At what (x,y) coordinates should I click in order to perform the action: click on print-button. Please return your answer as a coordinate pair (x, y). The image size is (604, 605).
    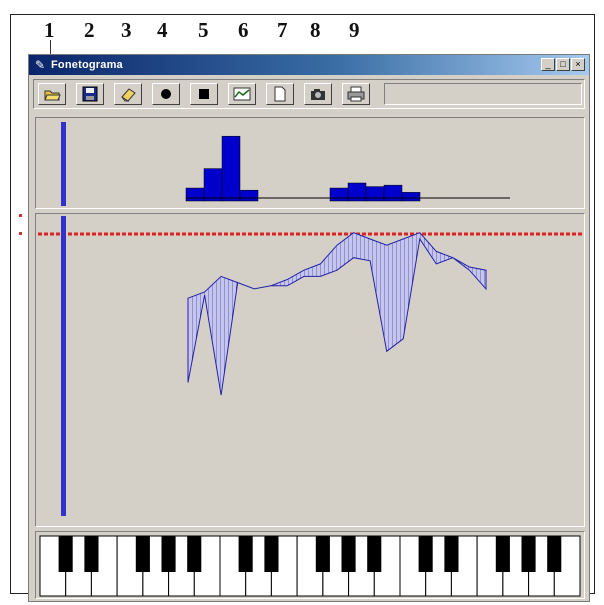
    Looking at the image, I should click on (356, 94).